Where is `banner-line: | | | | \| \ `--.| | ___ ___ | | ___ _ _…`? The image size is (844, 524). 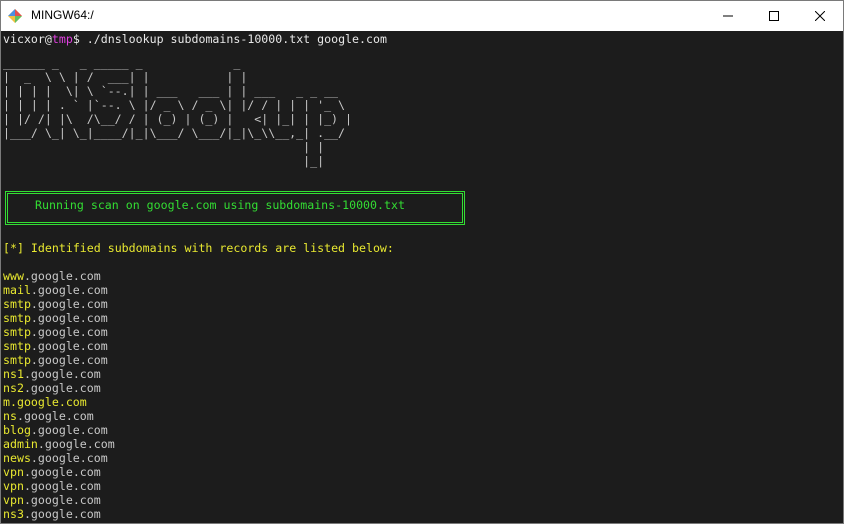 banner-line: | | | | \| \ `--.| | ___ ___ | | ___ _ _… is located at coordinates (171, 91).